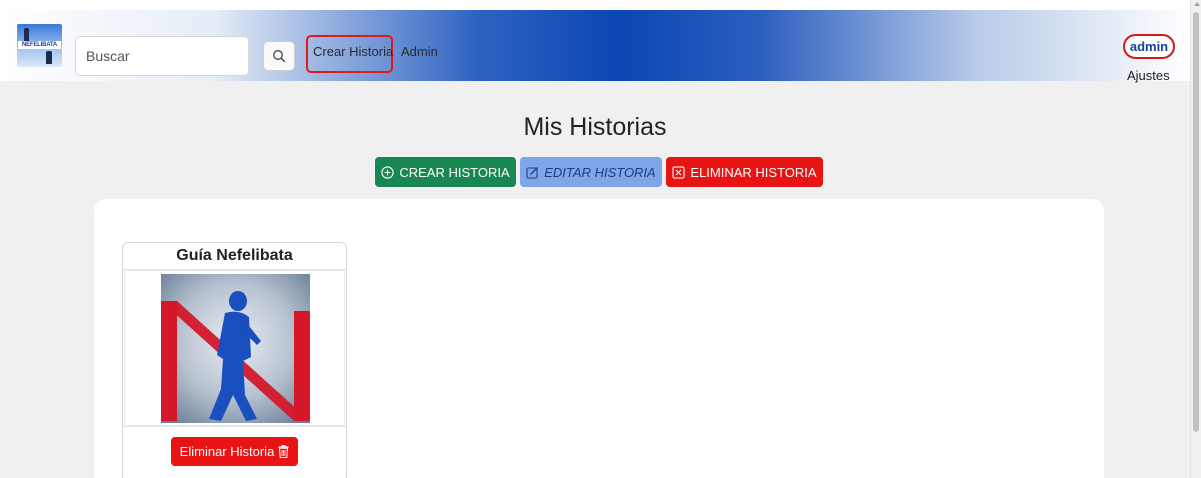 Image resolution: width=1201 pixels, height=478 pixels. What do you see at coordinates (162, 56) in the screenshot?
I see `search-input` at bounding box center [162, 56].